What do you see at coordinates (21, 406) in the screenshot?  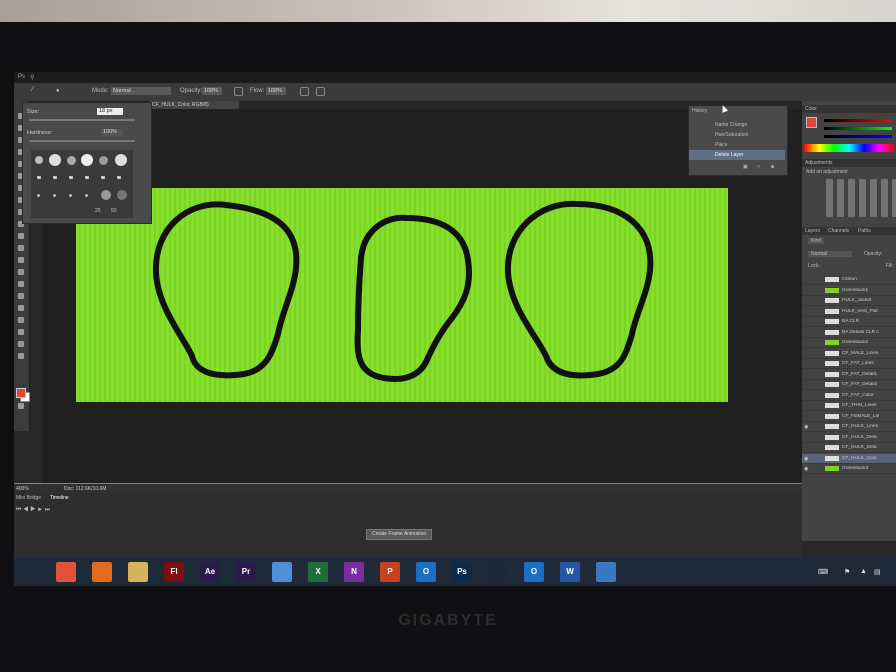 I see `screen-mode-icon` at bounding box center [21, 406].